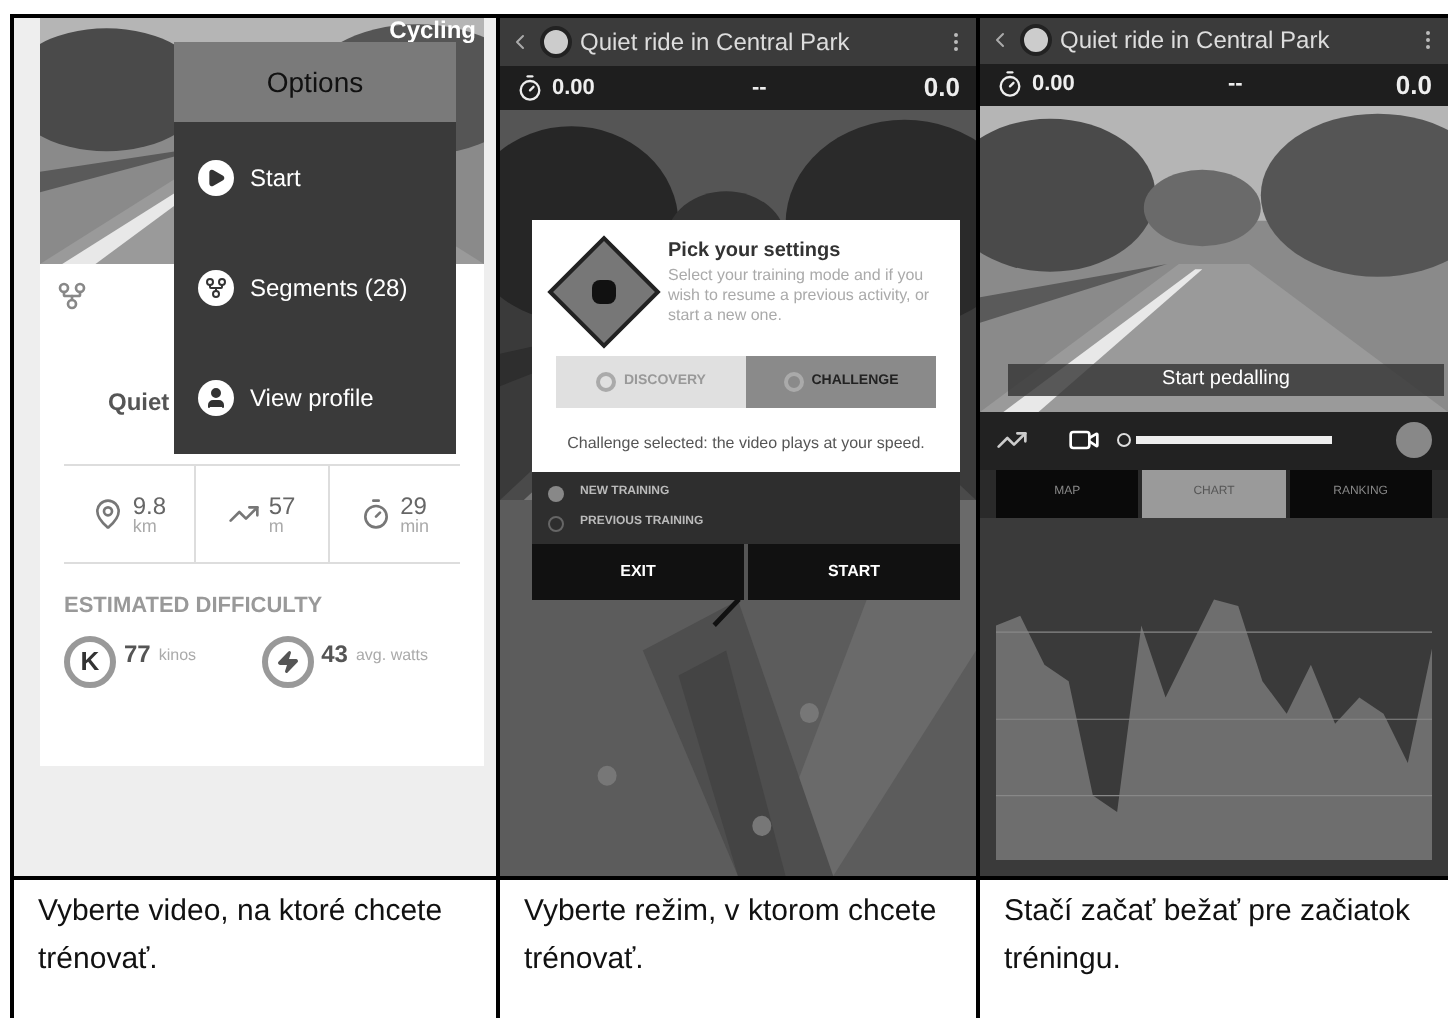 The width and height of the screenshot is (1448, 1018). I want to click on caption: Vyberte režim, v ktorom chcete trénovať., so click(730, 935).